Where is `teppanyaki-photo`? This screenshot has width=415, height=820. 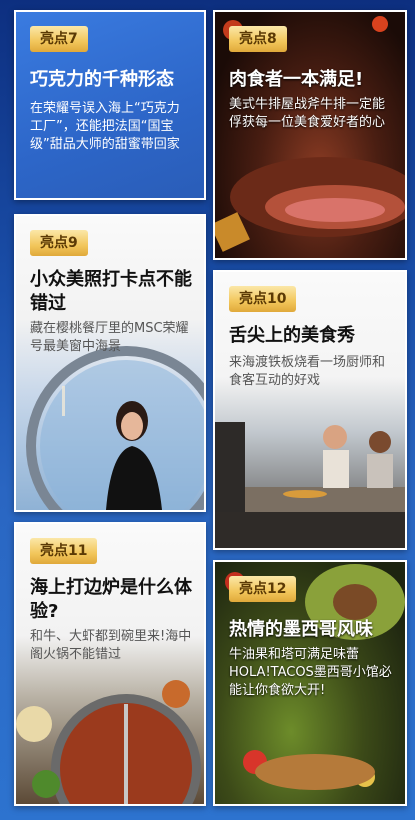 teppanyaki-photo is located at coordinates (310, 485).